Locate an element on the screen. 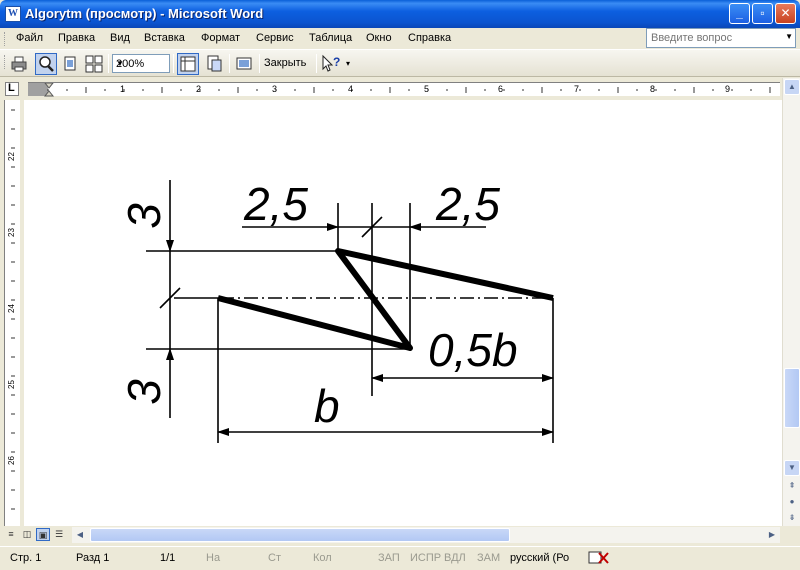  maximize-icon: ▫ is located at coordinates (762, 13).